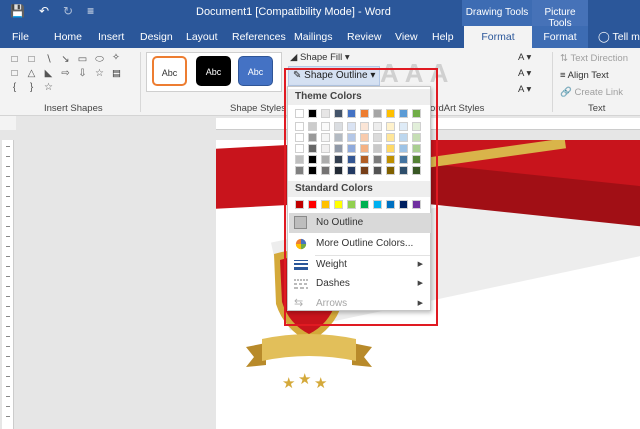 The image size is (640, 429). Describe the element at coordinates (202, 37) in the screenshot. I see `tab-layout: Layout` at that location.